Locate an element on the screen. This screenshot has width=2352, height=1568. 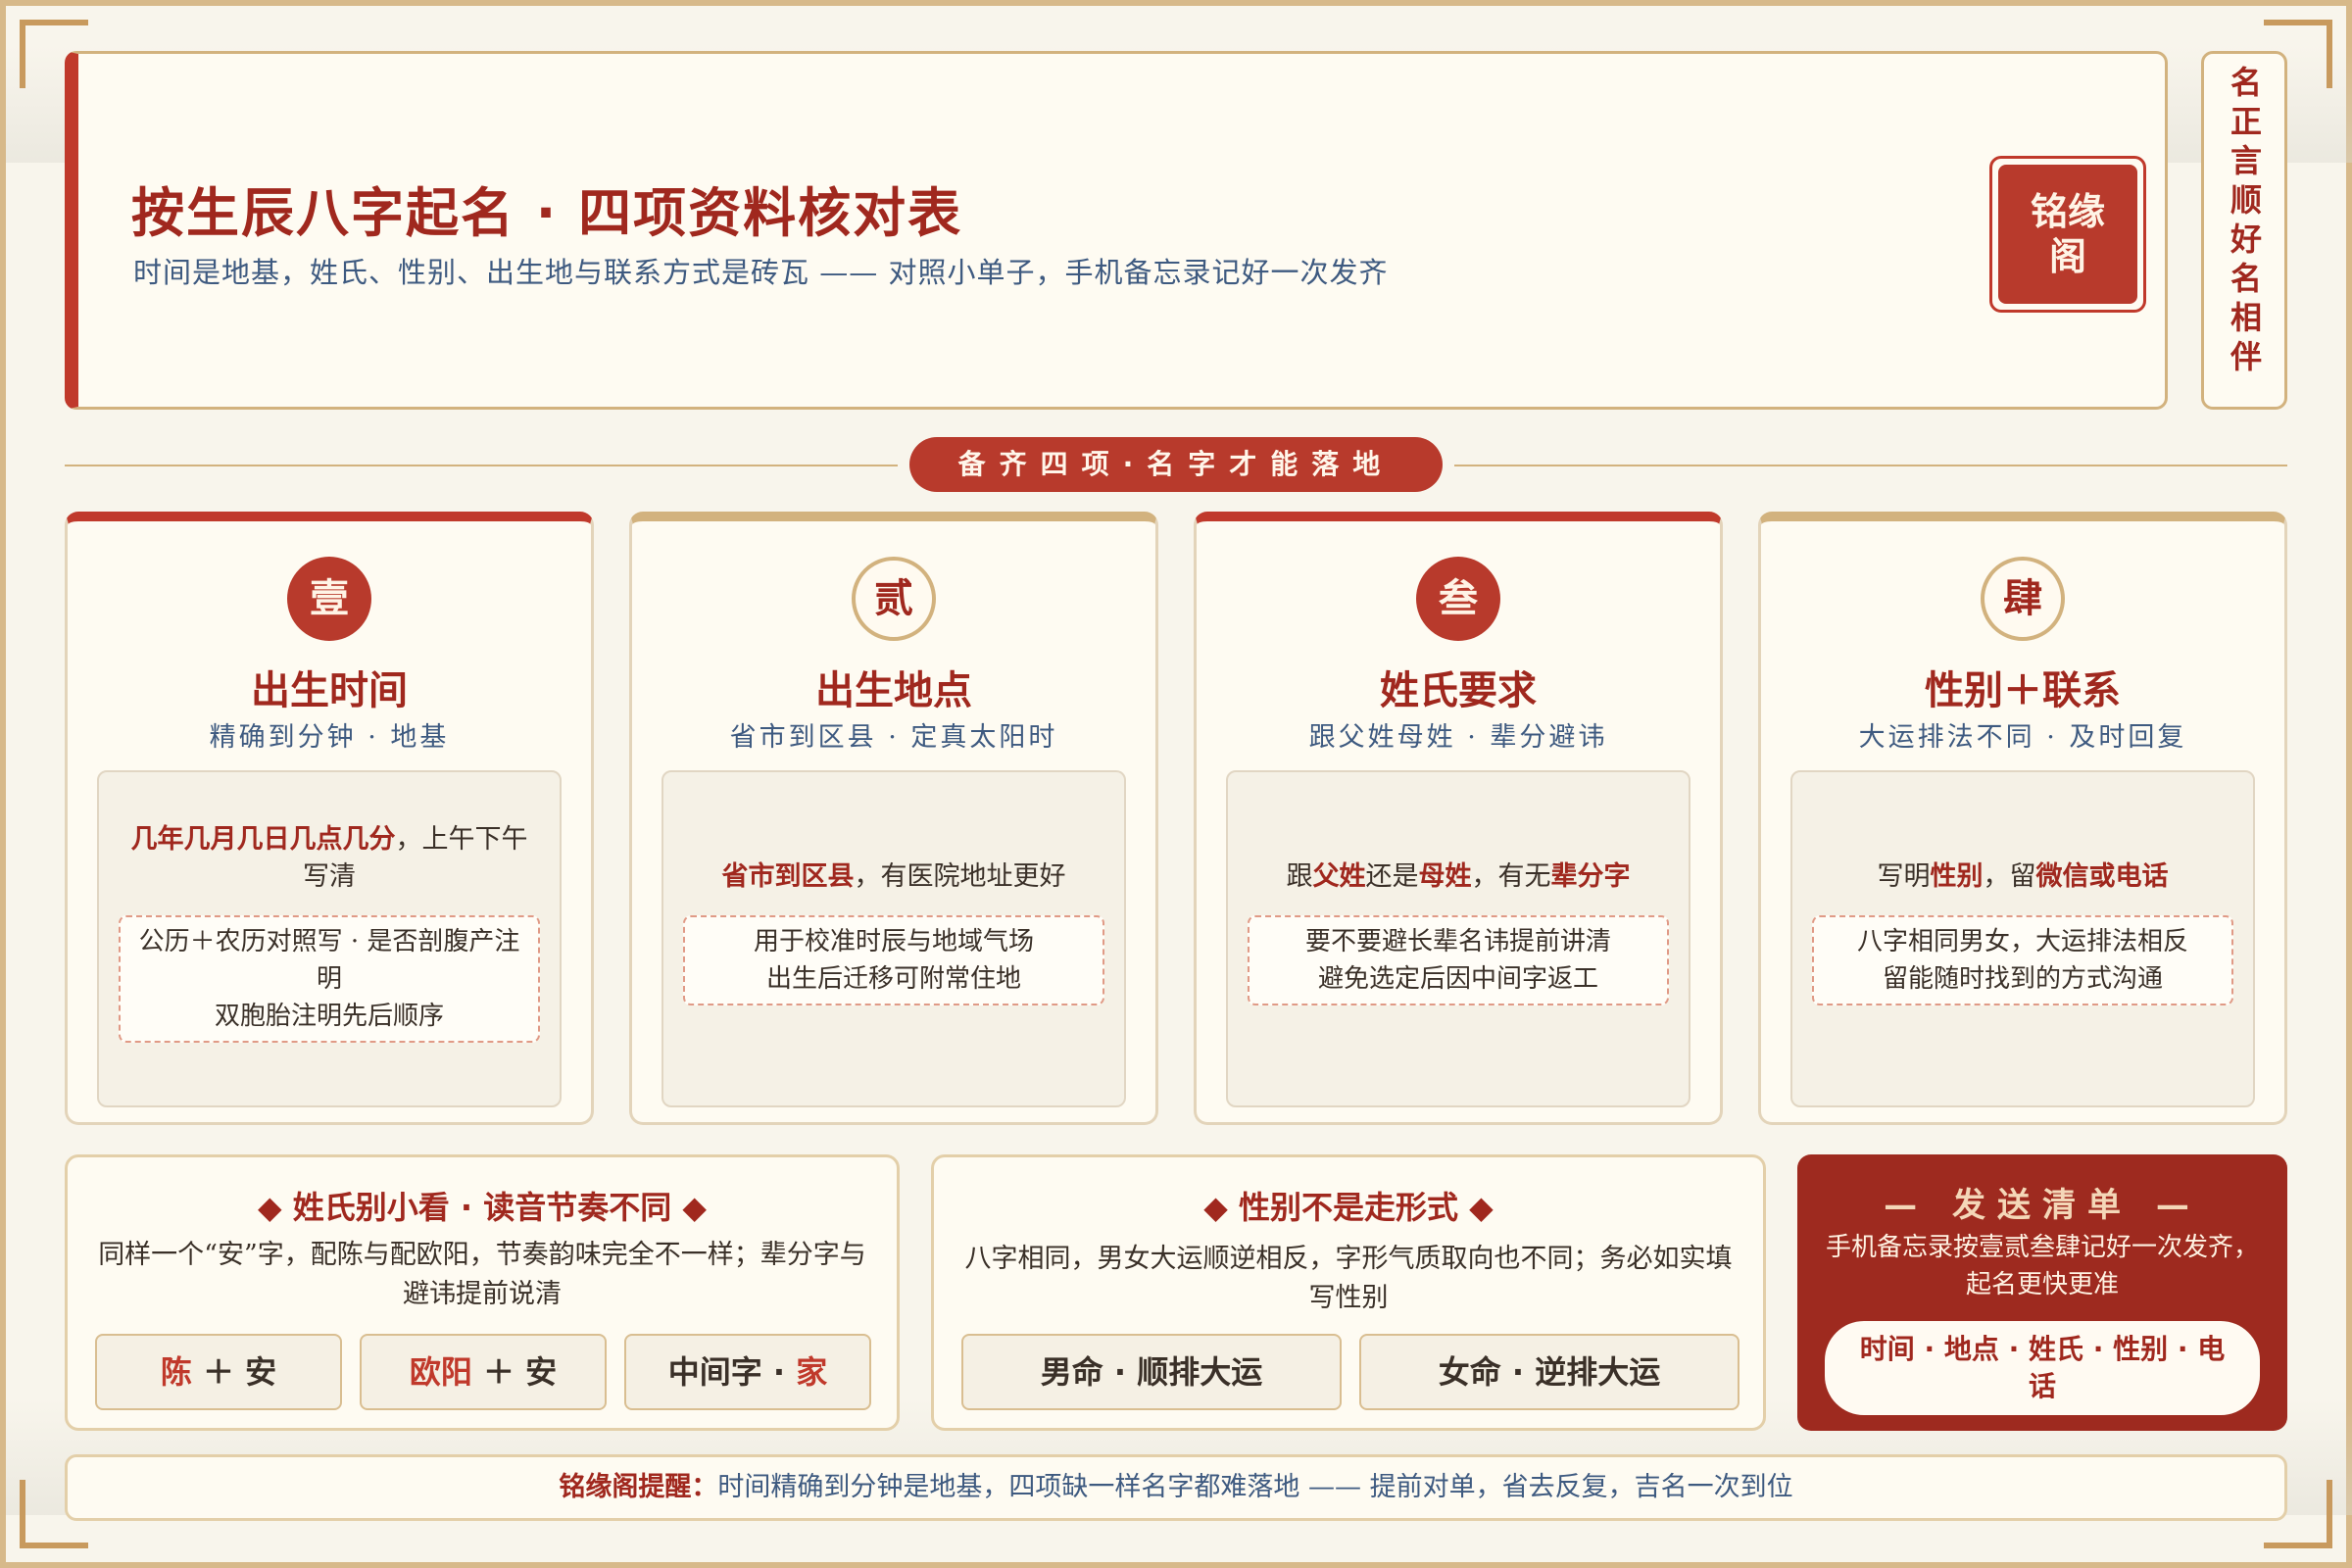
note-line: 八字相同男女，大运排法相反 is located at coordinates (2022, 941).